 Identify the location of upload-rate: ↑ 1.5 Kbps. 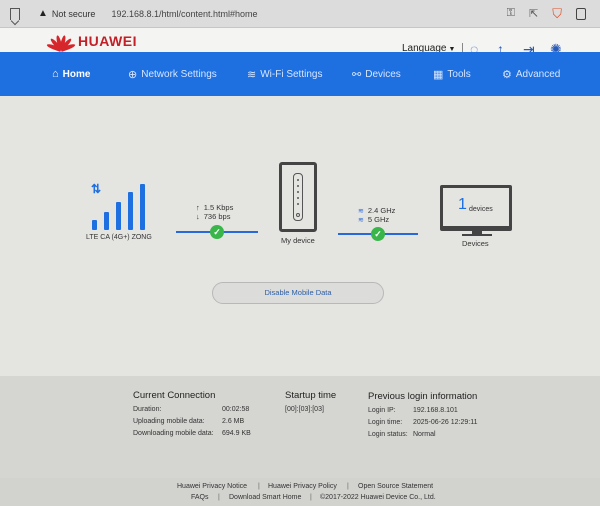
(214, 207).